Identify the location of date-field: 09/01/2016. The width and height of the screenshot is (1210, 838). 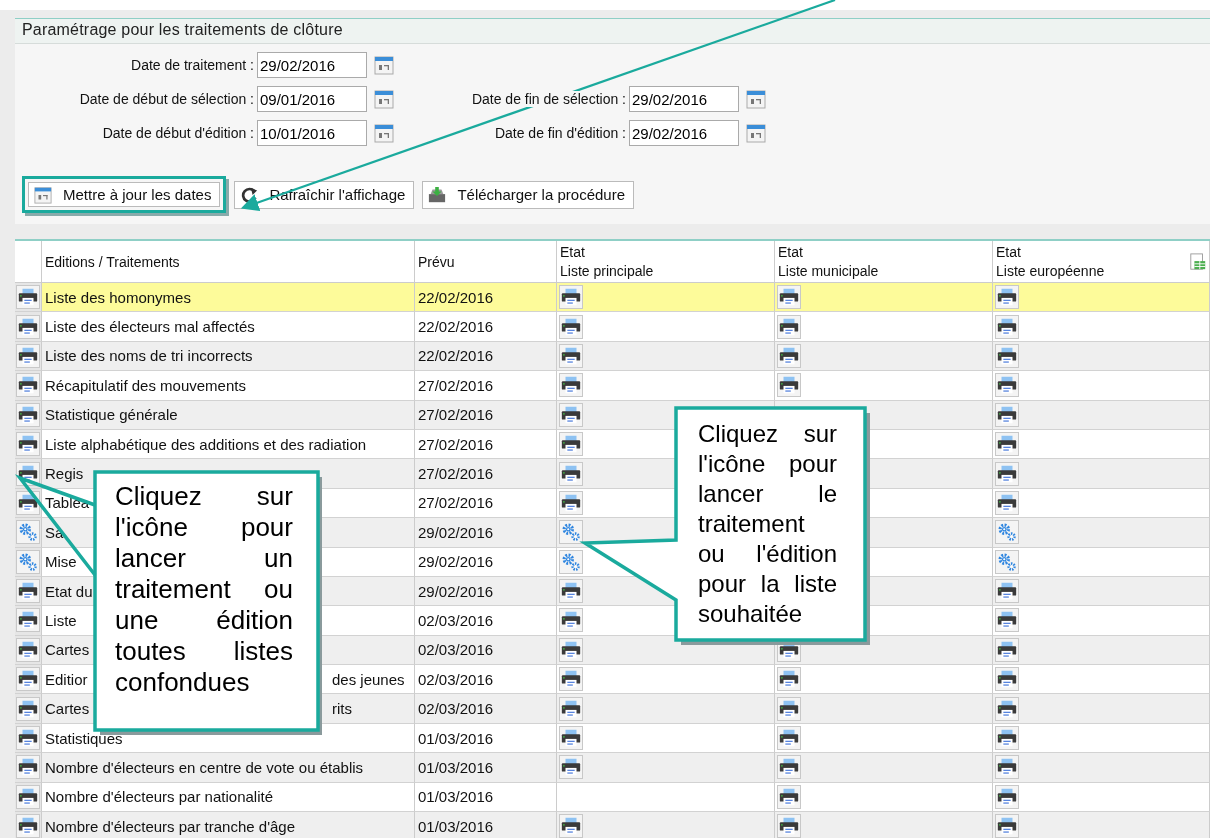
(312, 99).